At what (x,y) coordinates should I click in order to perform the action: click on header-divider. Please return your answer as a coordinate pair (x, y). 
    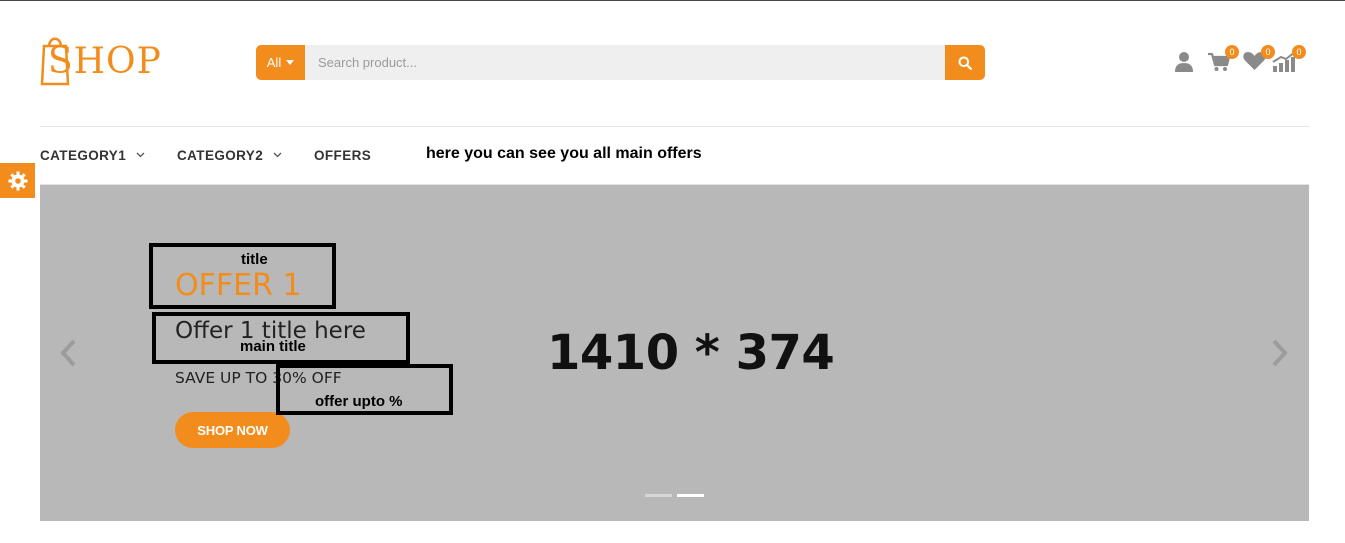
    Looking at the image, I should click on (674, 126).